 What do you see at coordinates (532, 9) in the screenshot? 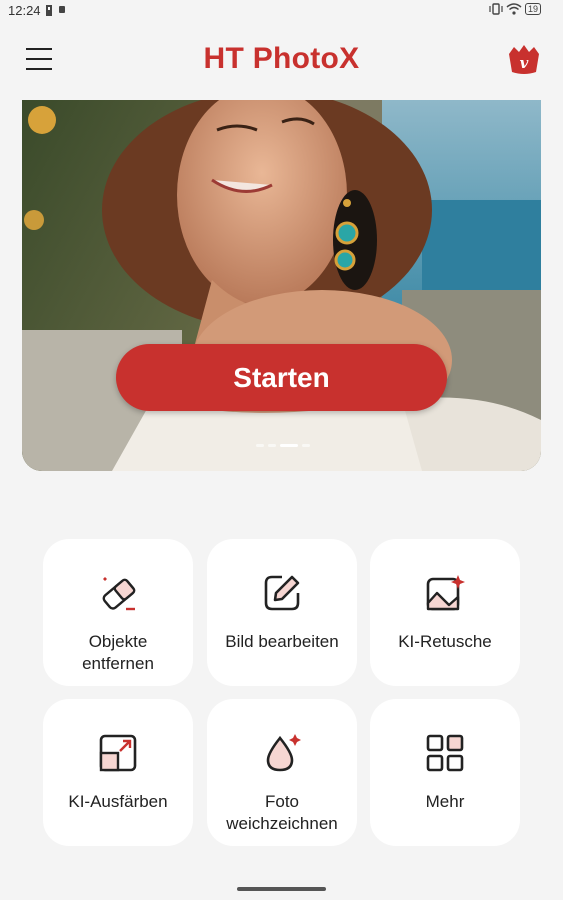
I see `battery-icon: 19` at bounding box center [532, 9].